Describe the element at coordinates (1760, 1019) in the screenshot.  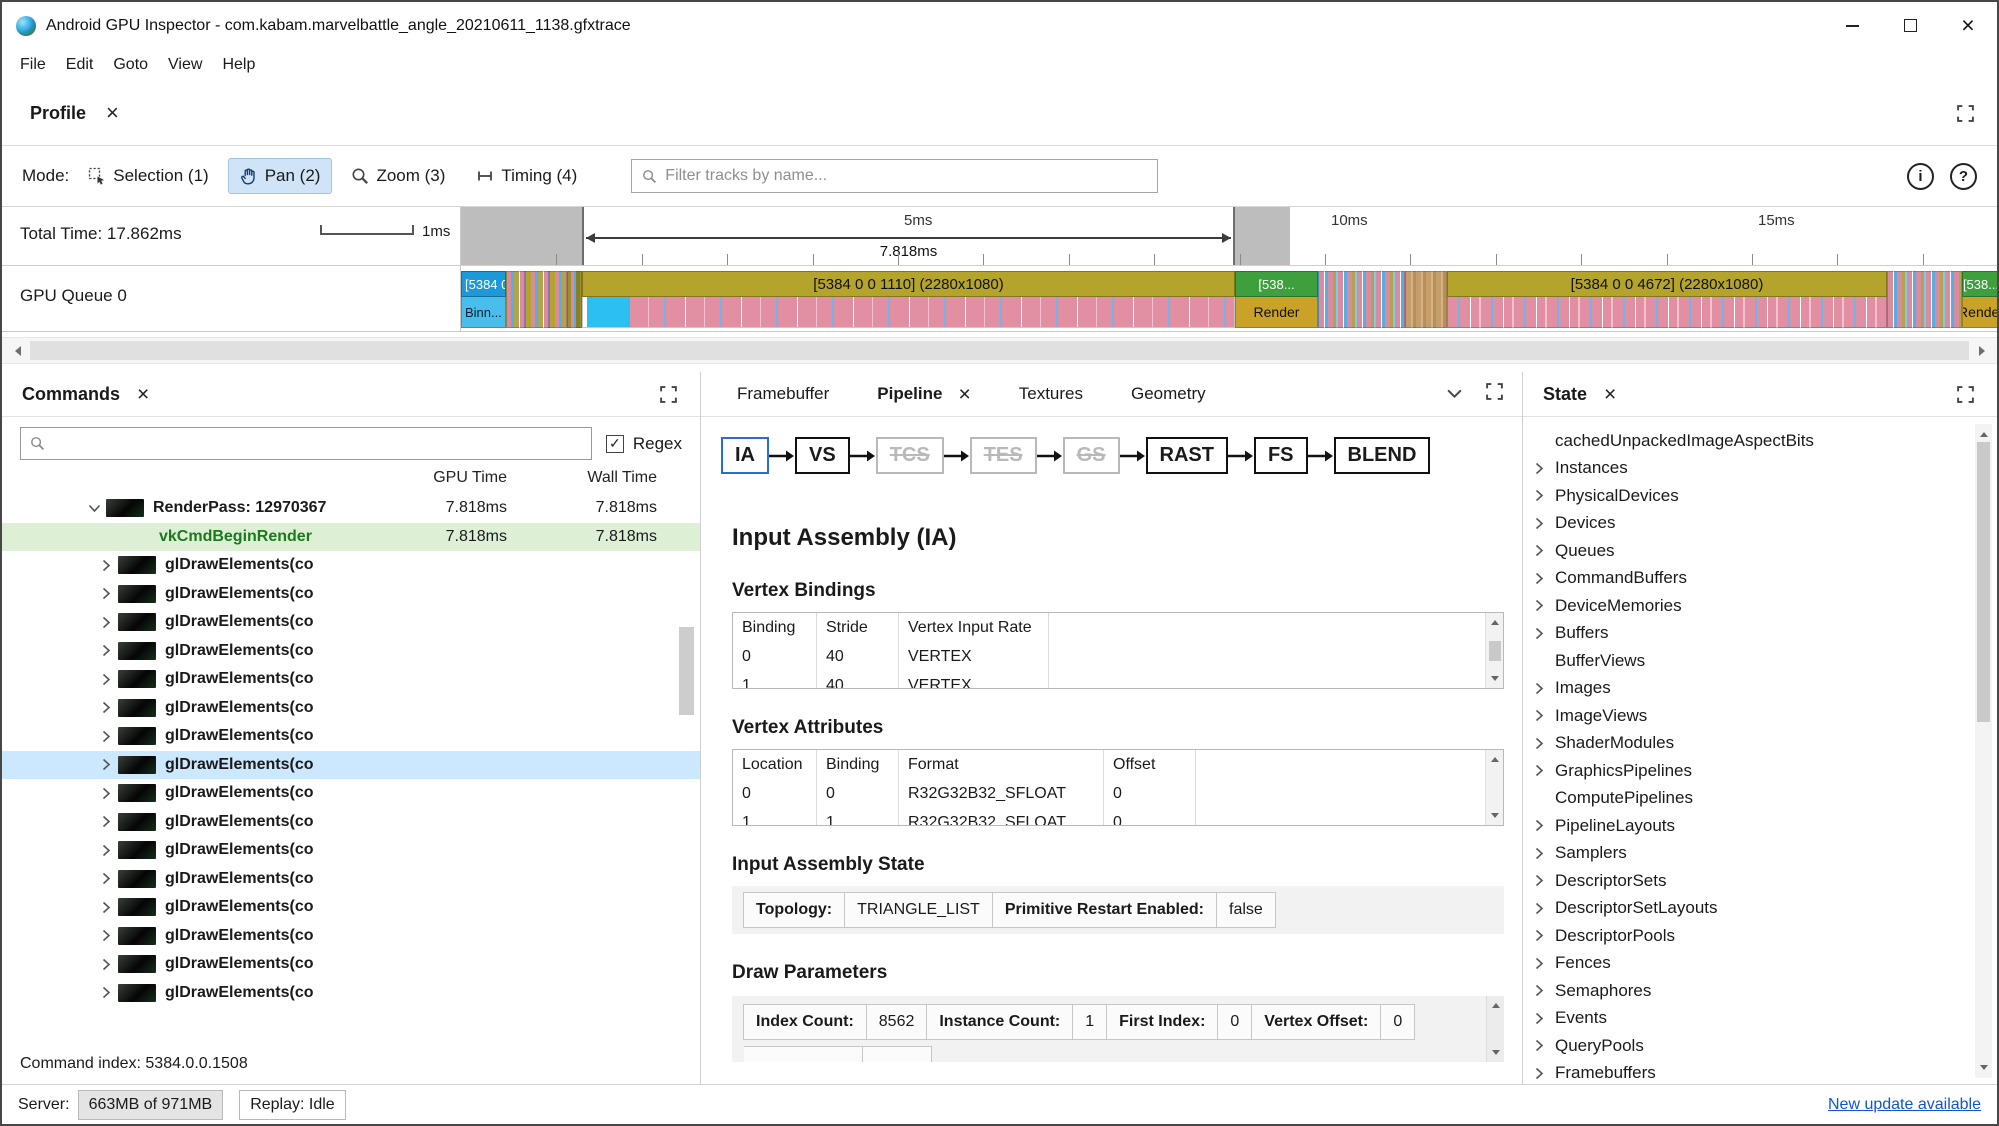
I see `state-item-events: Events` at that location.